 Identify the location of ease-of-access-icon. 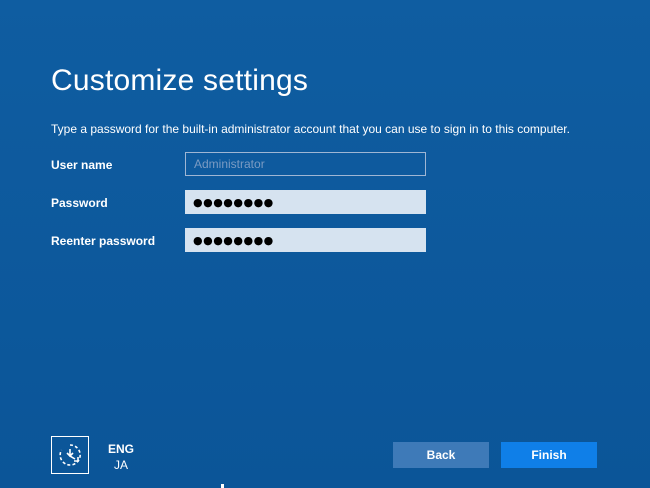
(70, 455).